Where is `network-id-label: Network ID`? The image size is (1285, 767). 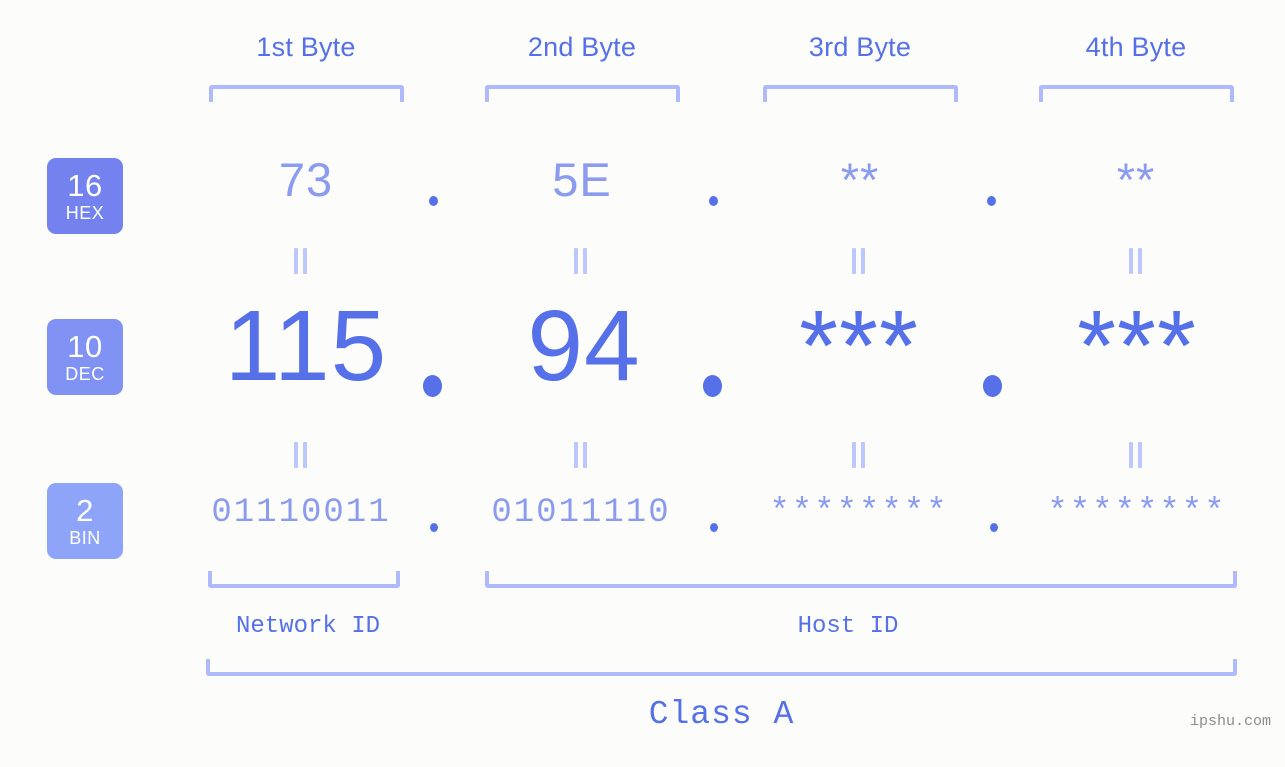 network-id-label: Network ID is located at coordinates (308, 626).